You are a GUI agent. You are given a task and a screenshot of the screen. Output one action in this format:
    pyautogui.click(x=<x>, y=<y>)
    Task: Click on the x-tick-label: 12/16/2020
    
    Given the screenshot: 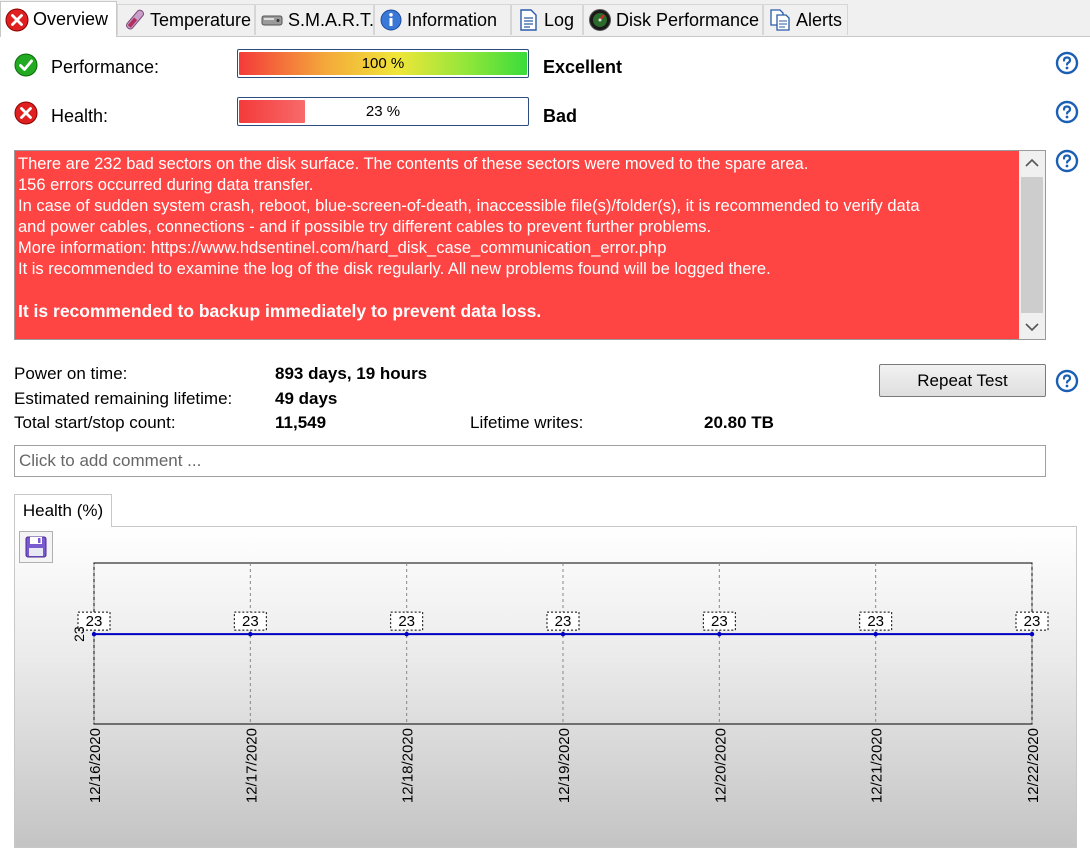 What is the action you would take?
    pyautogui.click(x=95, y=765)
    